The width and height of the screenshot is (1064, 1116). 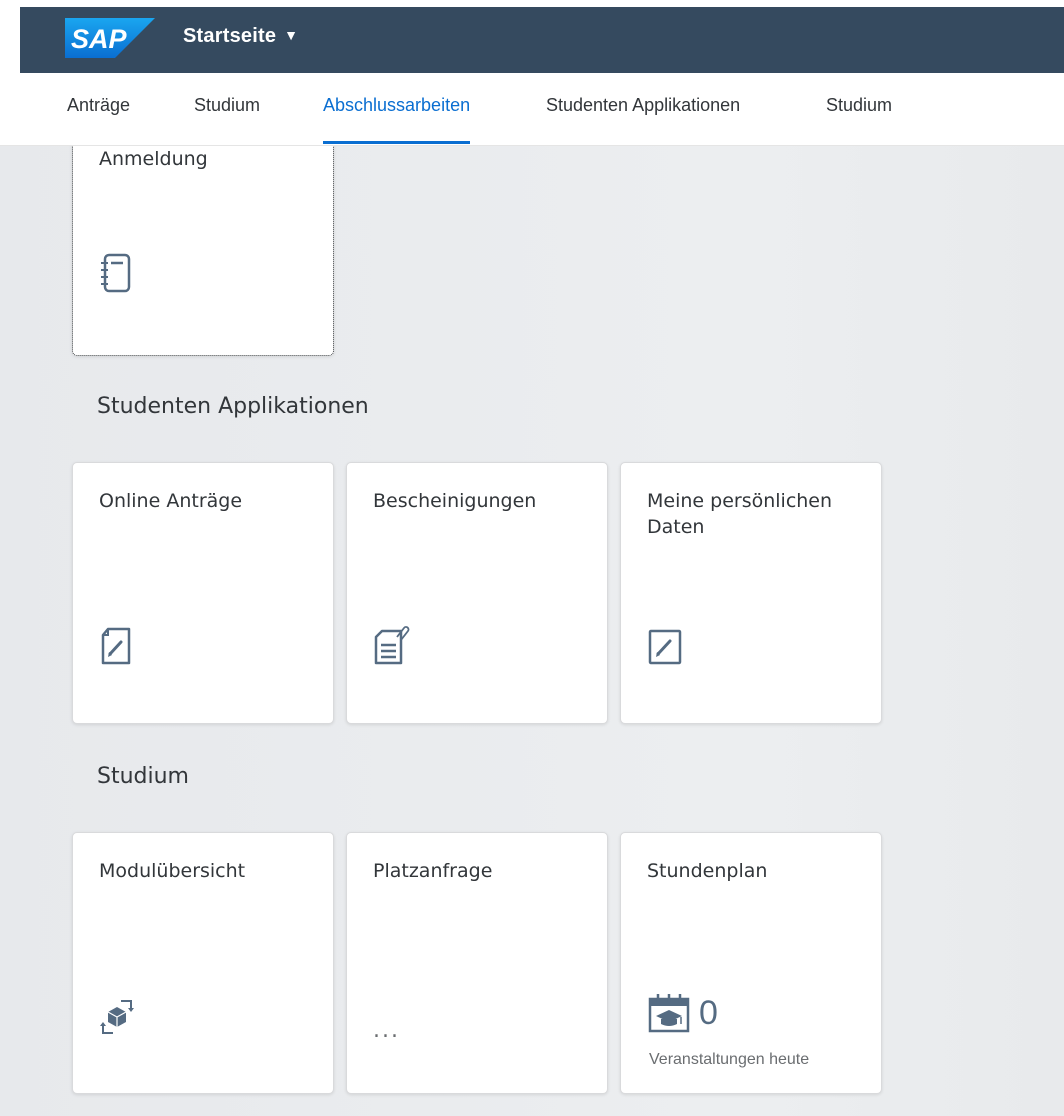 What do you see at coordinates (171, 501) in the screenshot?
I see `tile-title: Online Anträge` at bounding box center [171, 501].